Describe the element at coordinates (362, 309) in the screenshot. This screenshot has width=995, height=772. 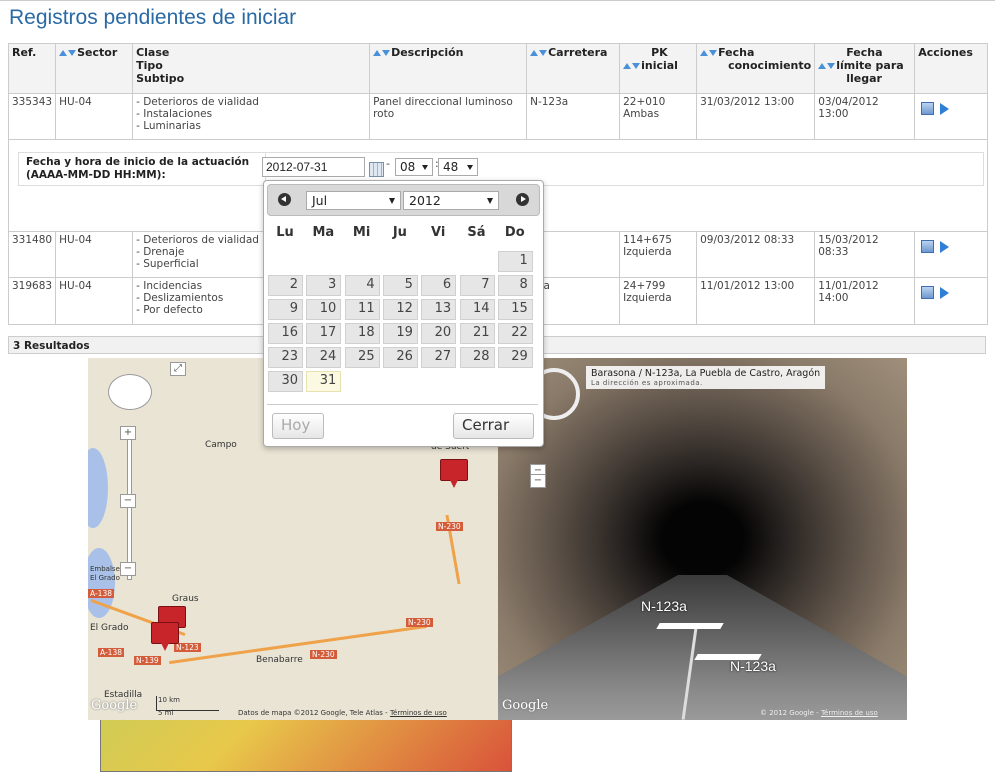
I see `calendar-day: 11` at that location.